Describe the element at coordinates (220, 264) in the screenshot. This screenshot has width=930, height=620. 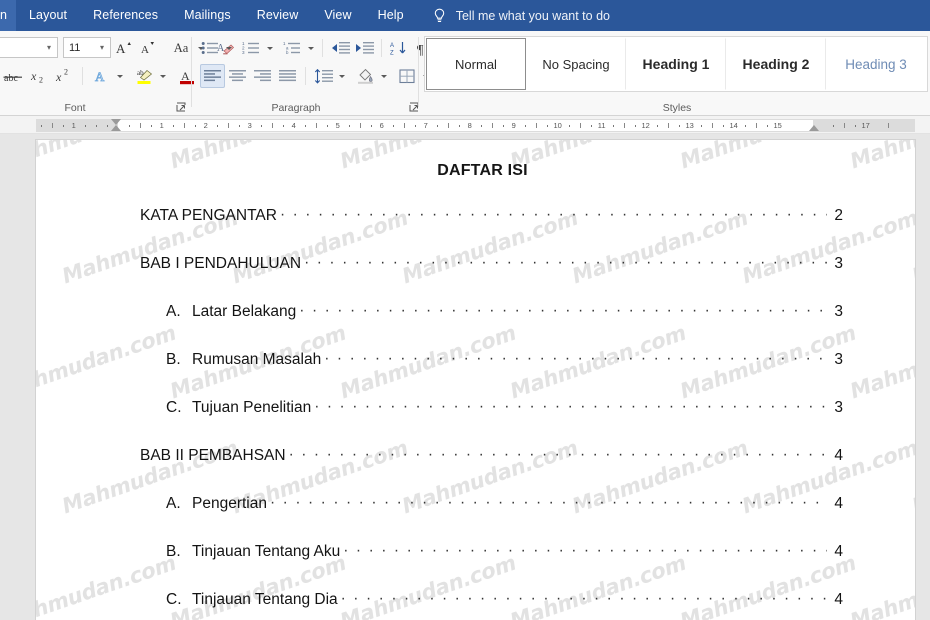
I see `toc-entry-label: BAB I PENDAHULUAN` at that location.